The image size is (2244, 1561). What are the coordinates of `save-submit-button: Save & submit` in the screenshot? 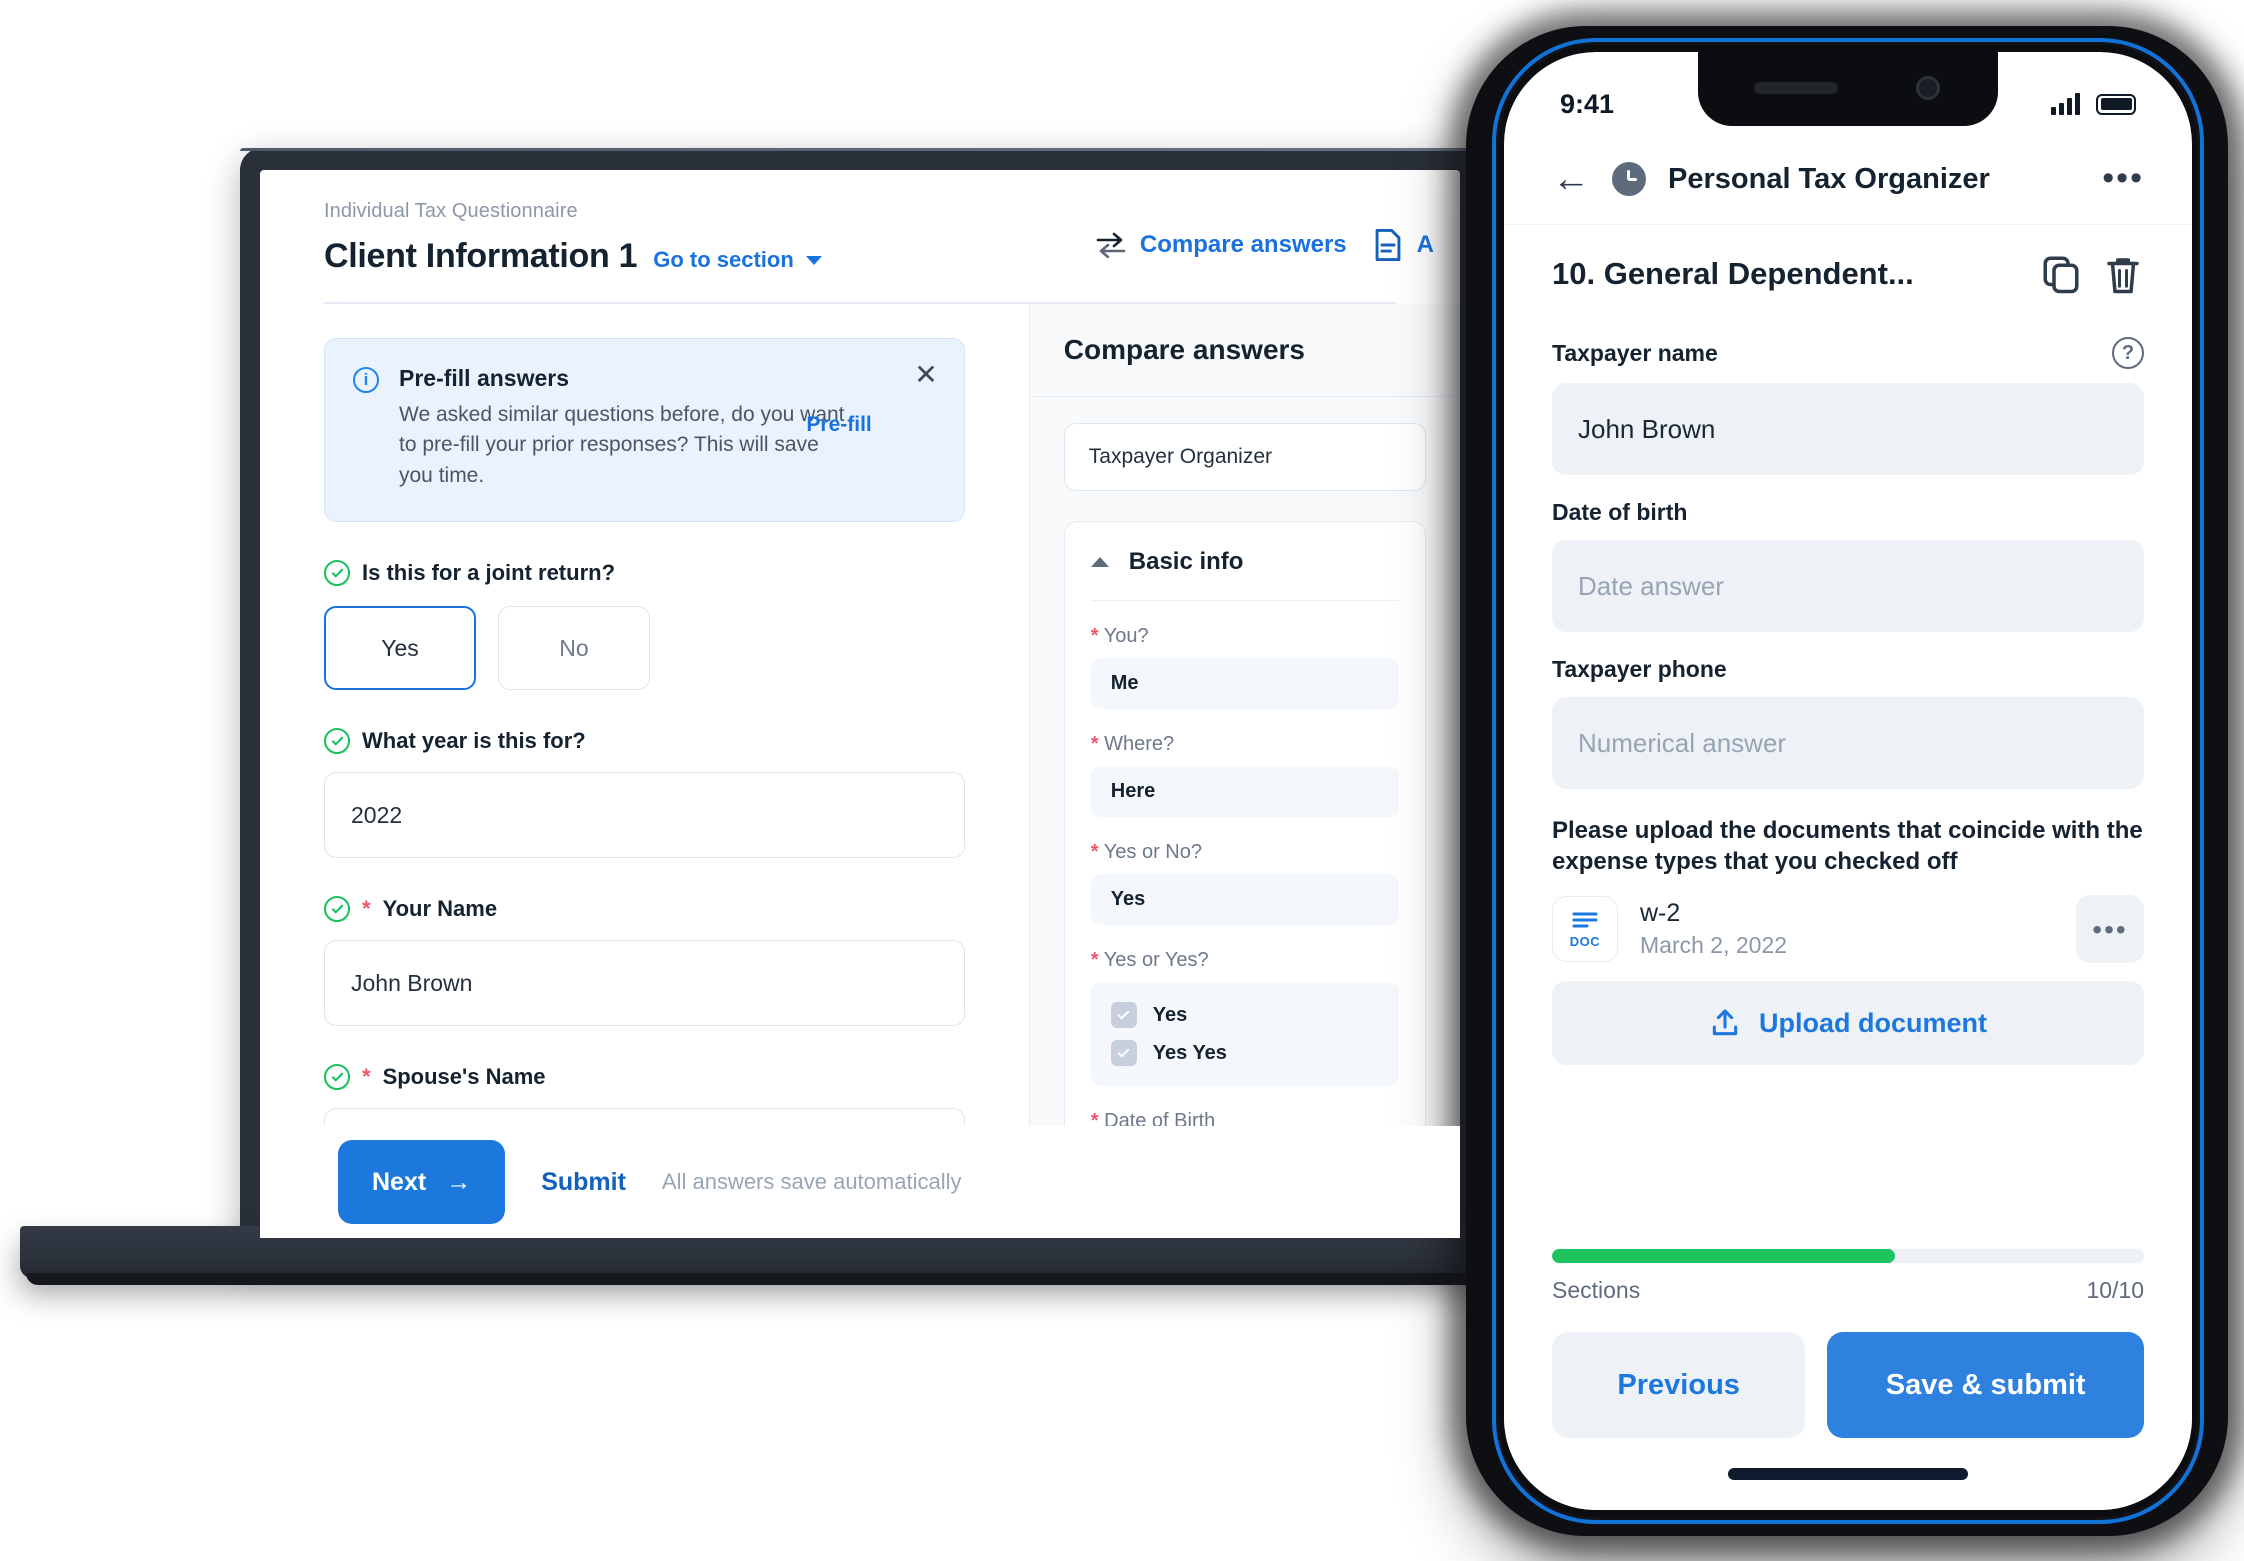 It's located at (1985, 1385).